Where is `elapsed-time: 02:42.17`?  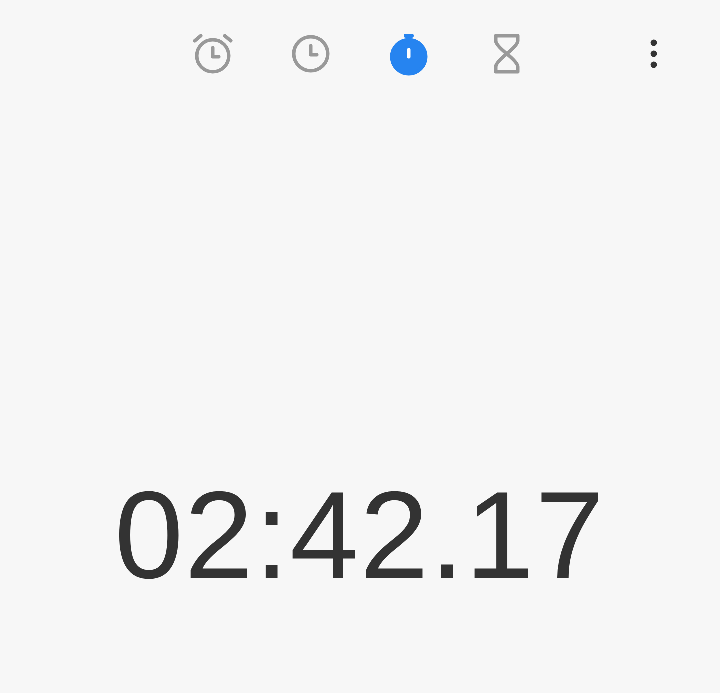
elapsed-time: 02:42.17 is located at coordinates (360, 536).